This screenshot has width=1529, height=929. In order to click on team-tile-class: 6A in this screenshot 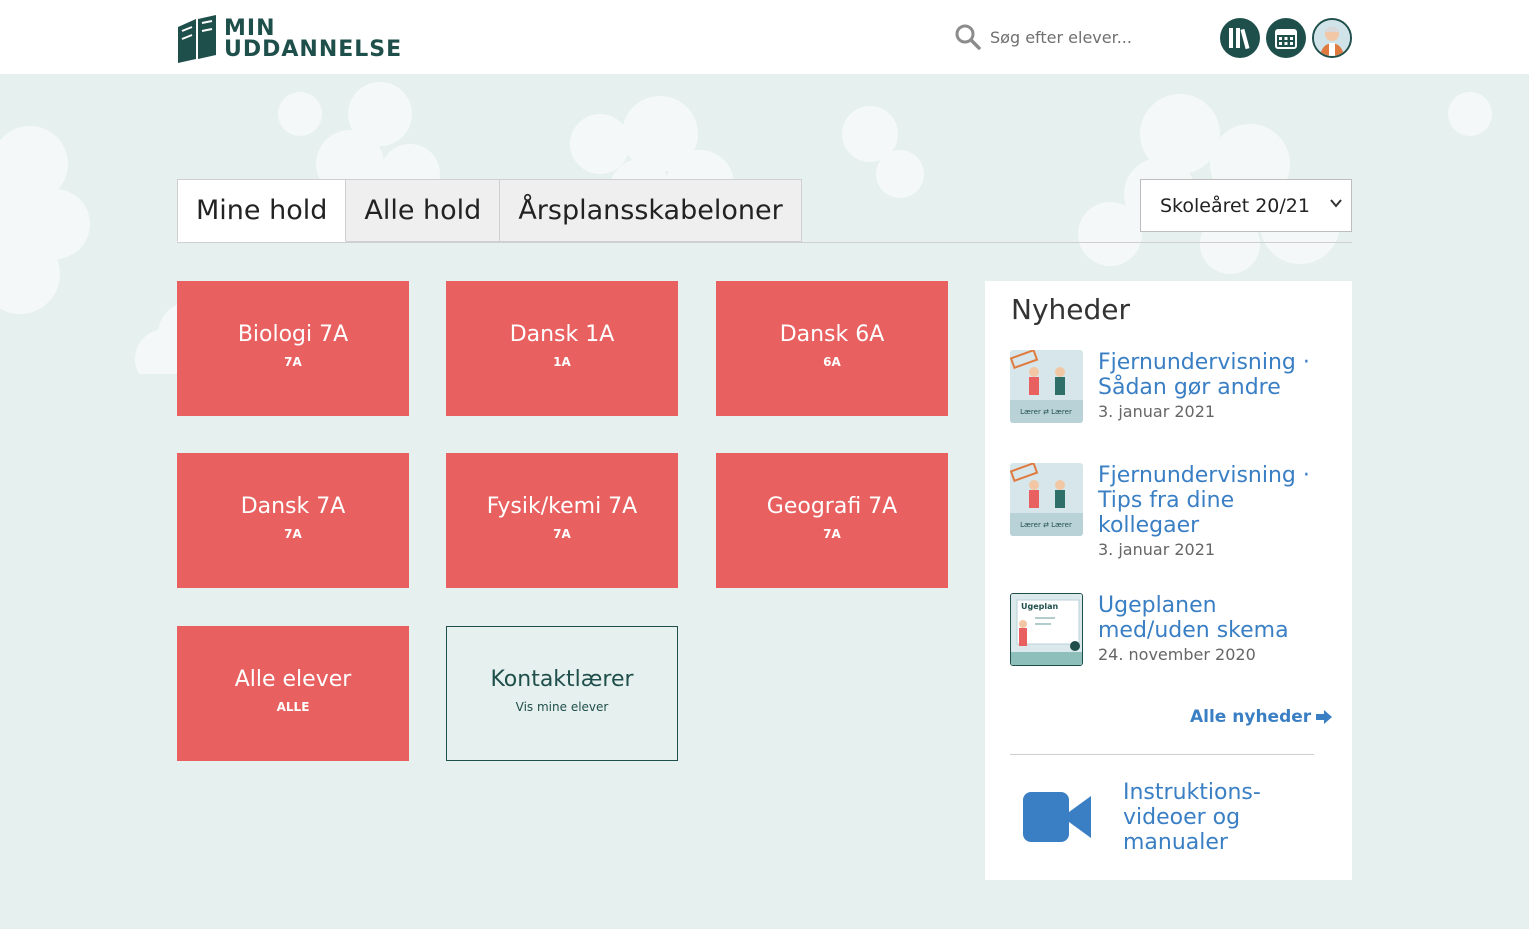, I will do `click(832, 362)`.